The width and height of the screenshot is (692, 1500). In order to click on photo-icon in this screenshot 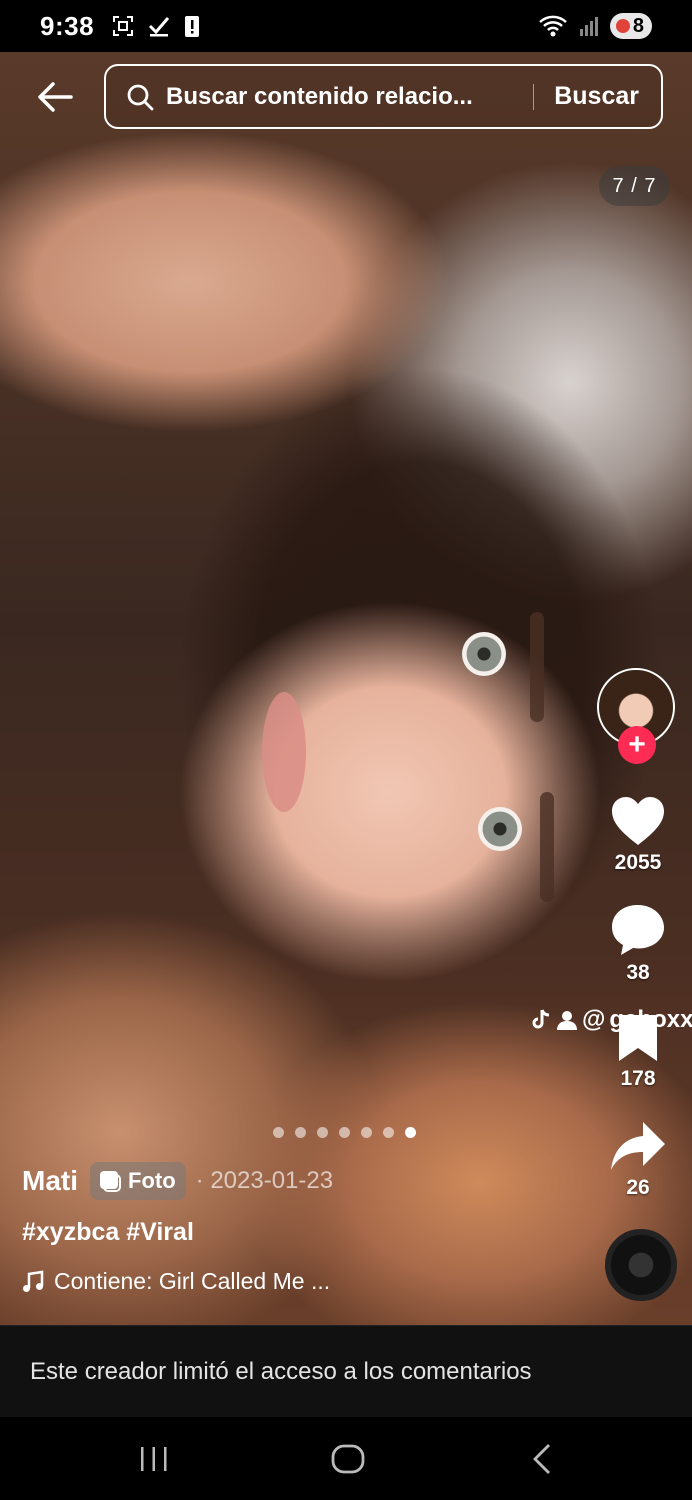, I will do `click(110, 1181)`.